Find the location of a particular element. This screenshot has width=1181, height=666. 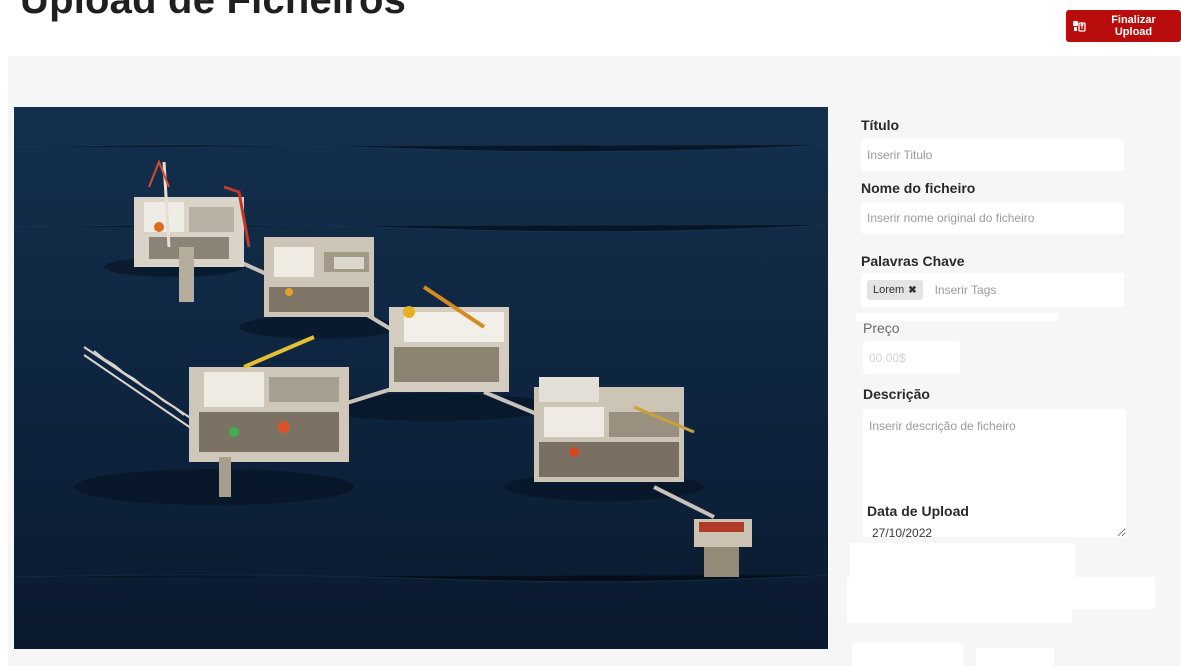

tags-input-box: Lorem ✖ is located at coordinates (992, 290).